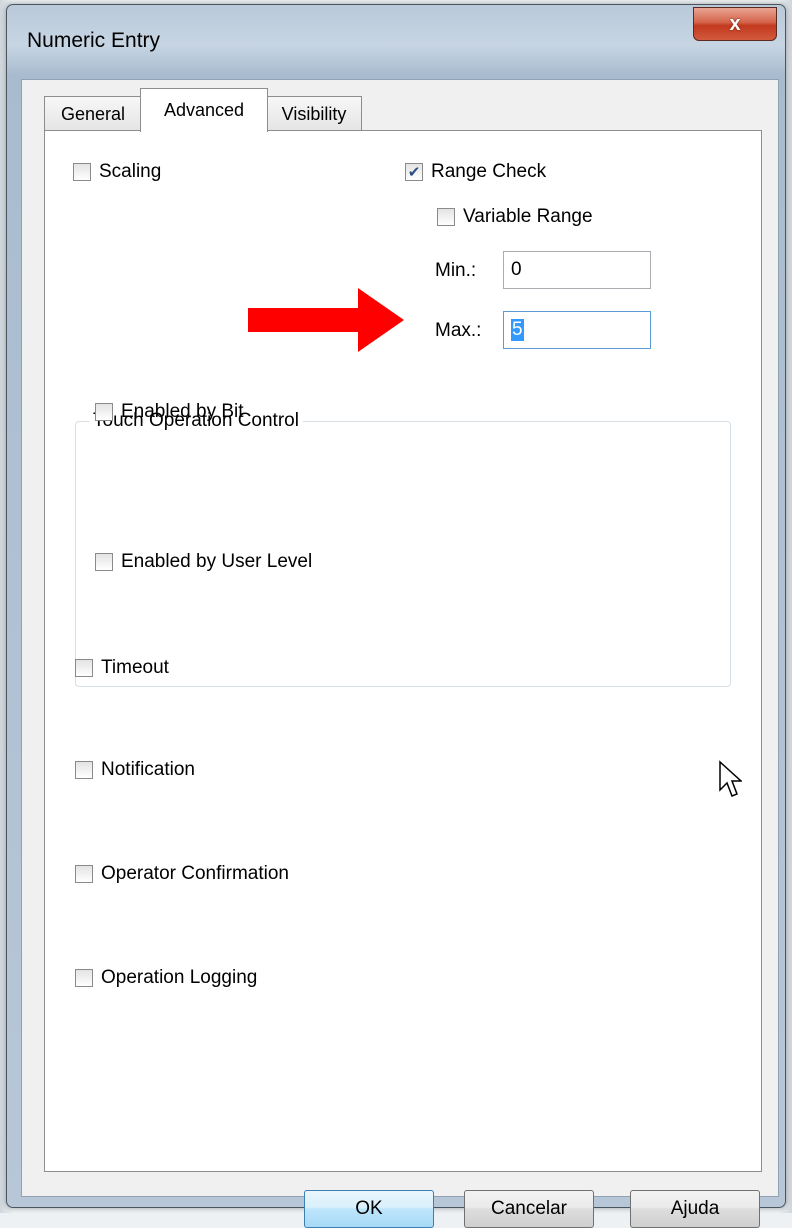 The height and width of the screenshot is (1228, 792). I want to click on min-input-value: 0, so click(516, 269).